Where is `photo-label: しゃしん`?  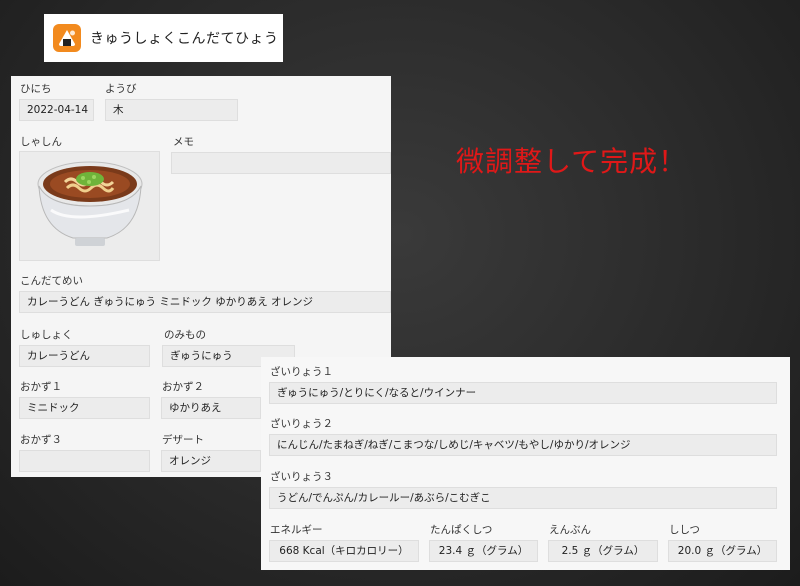 photo-label: しゃしん is located at coordinates (41, 142).